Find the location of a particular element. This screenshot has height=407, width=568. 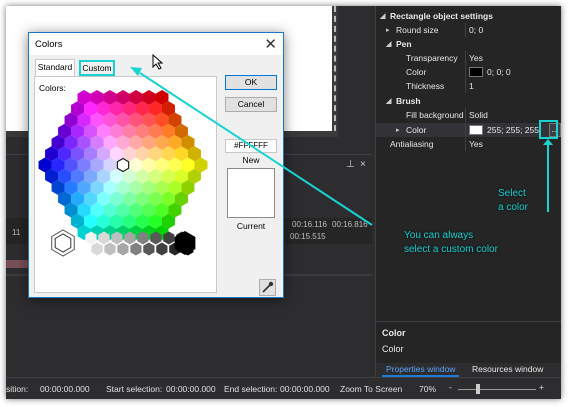

zoom-slider-thumb is located at coordinates (478, 389).